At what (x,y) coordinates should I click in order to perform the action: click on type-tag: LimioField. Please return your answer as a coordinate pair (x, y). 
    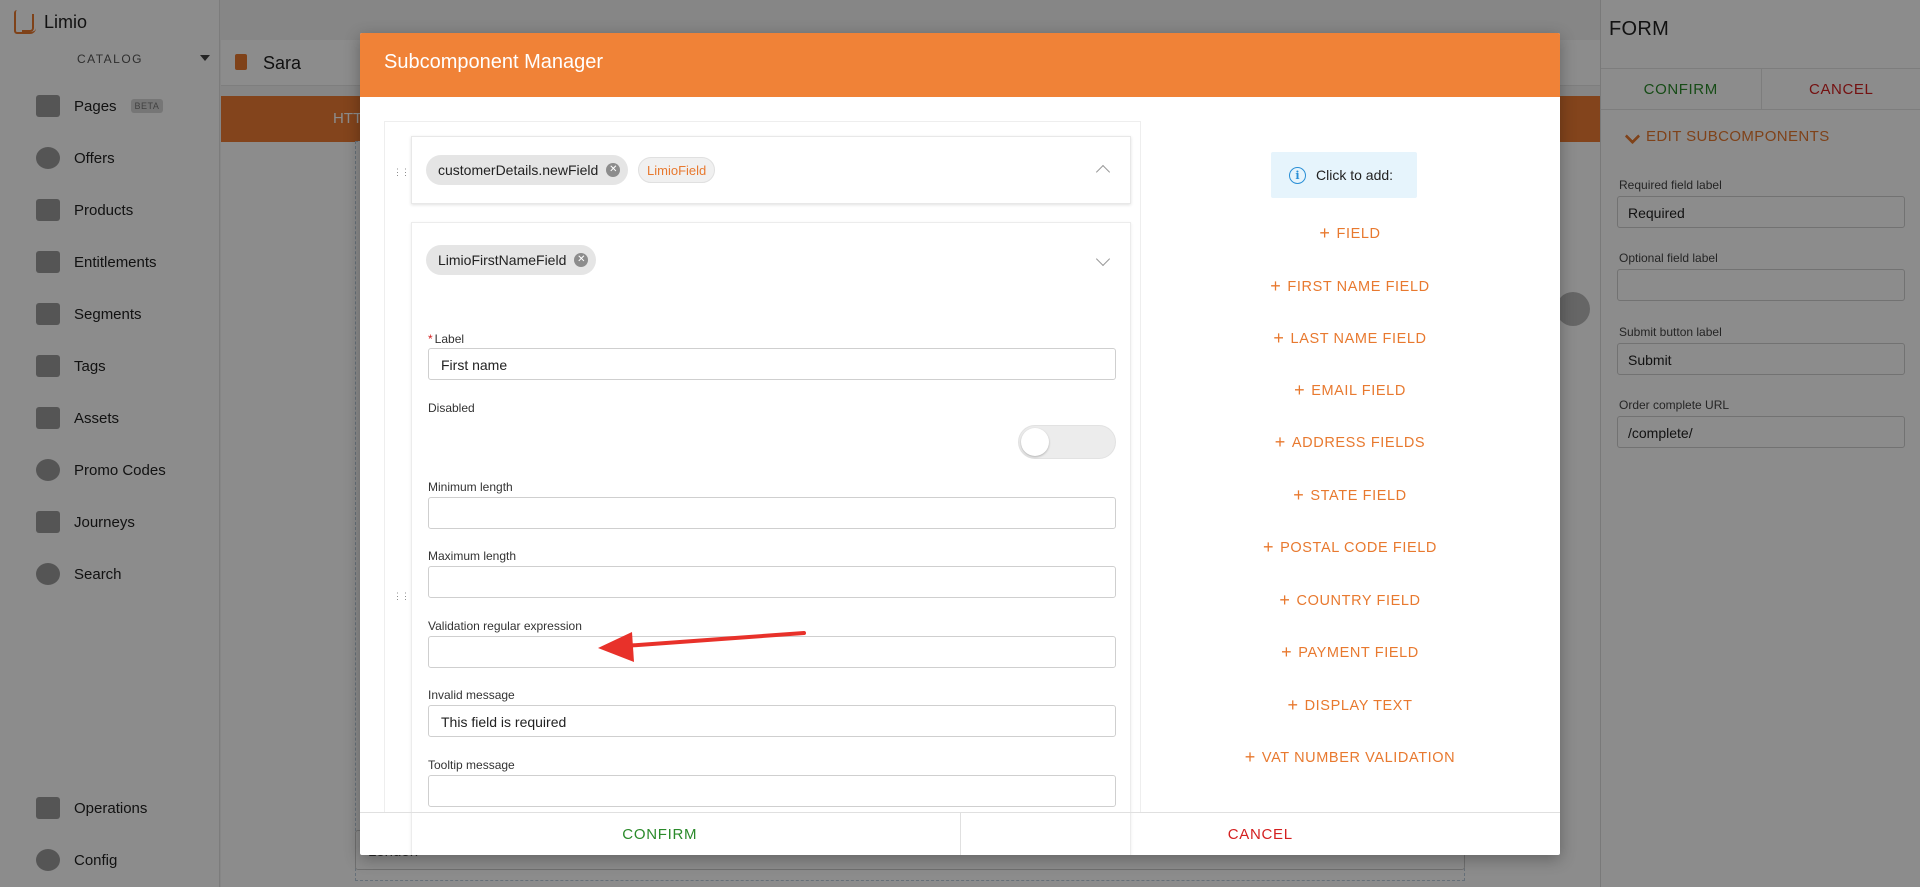
    Looking at the image, I should click on (677, 170).